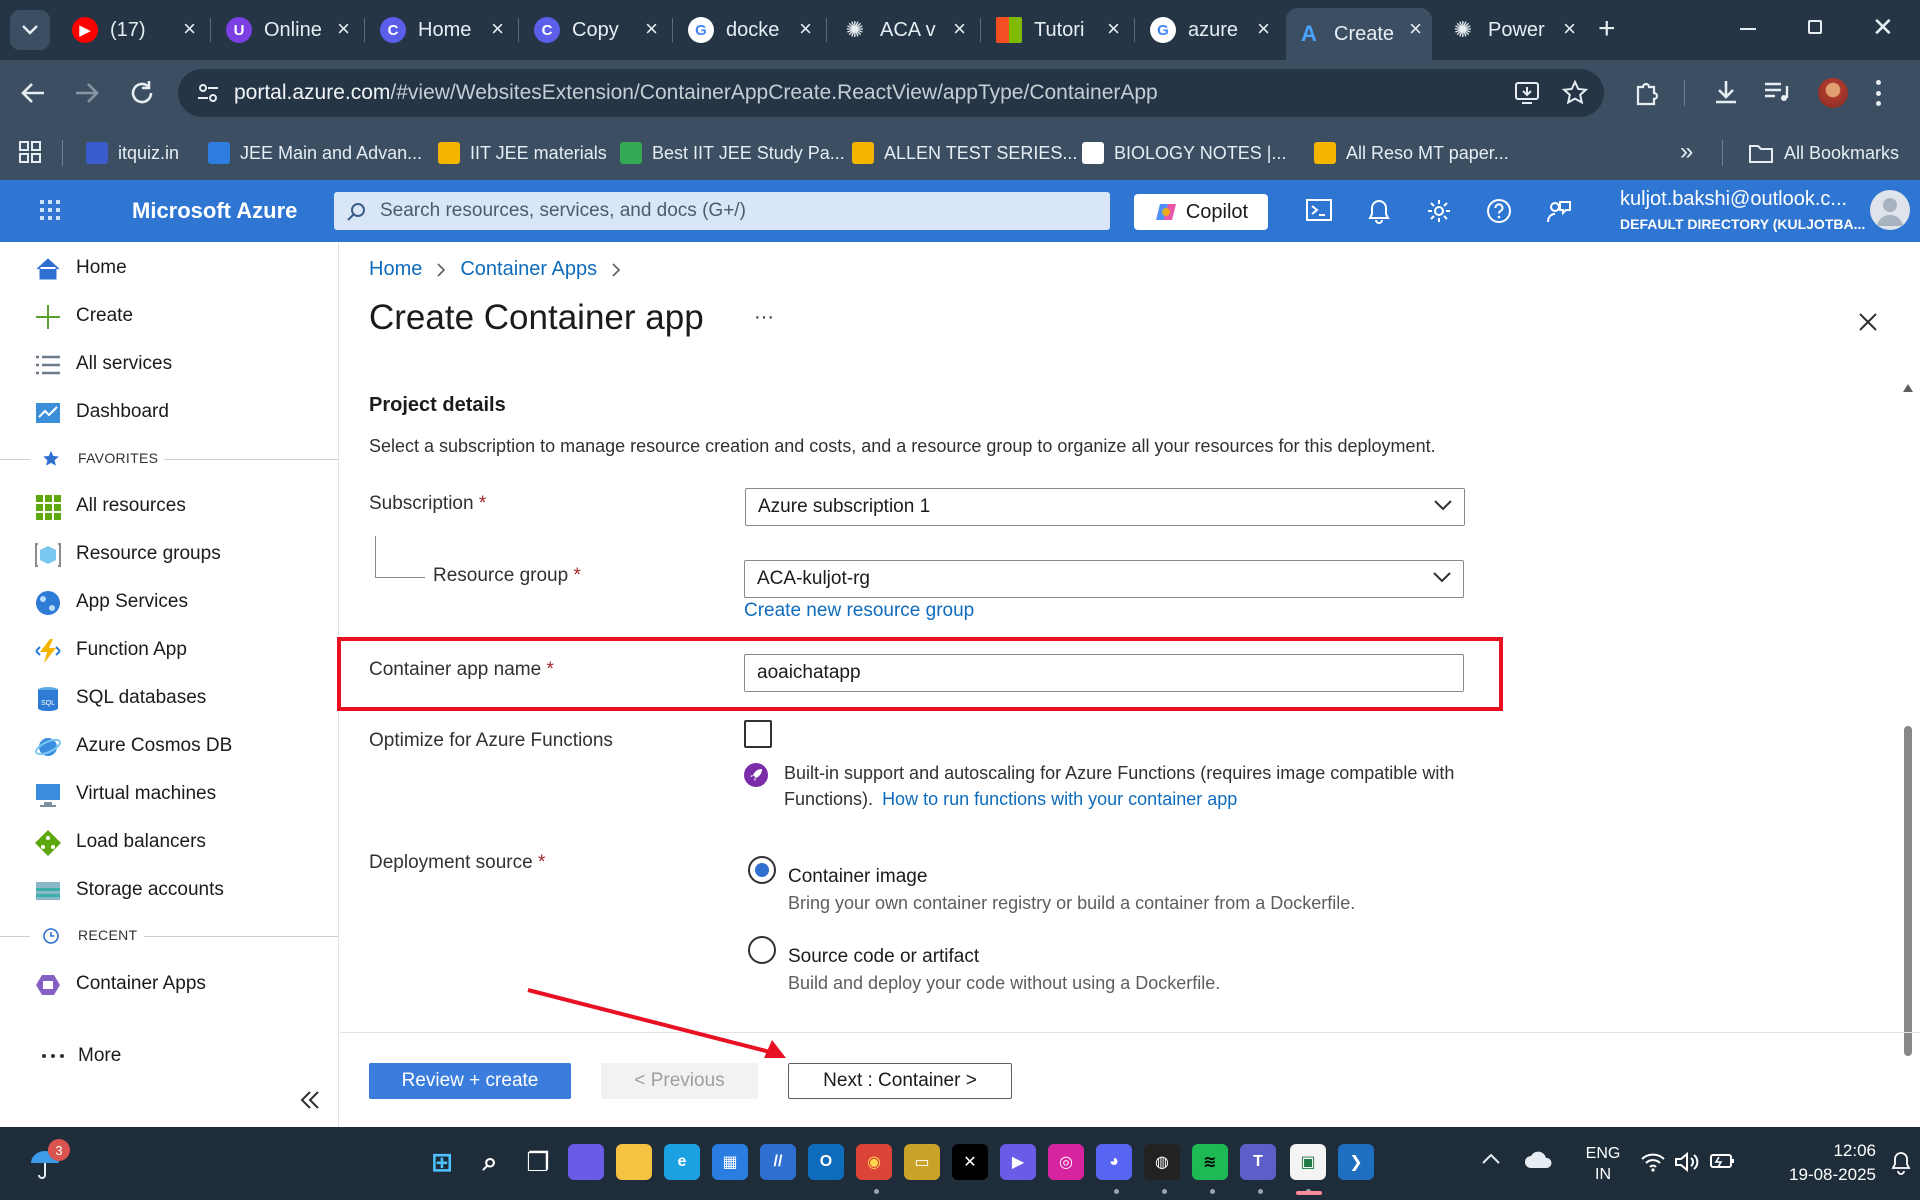 This screenshot has height=1200, width=1920. What do you see at coordinates (1823, 153) in the screenshot?
I see `all-bookmarks-button: All Bookmarks` at bounding box center [1823, 153].